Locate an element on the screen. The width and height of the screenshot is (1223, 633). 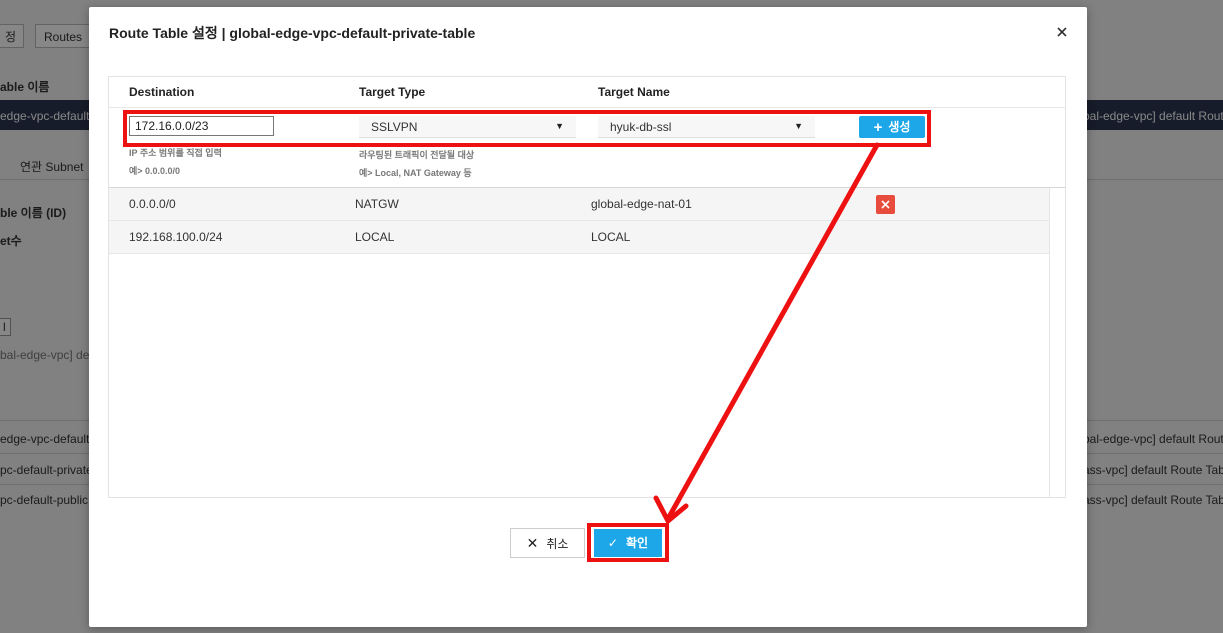
column-header-target-name: Target Name is located at coordinates (634, 92).